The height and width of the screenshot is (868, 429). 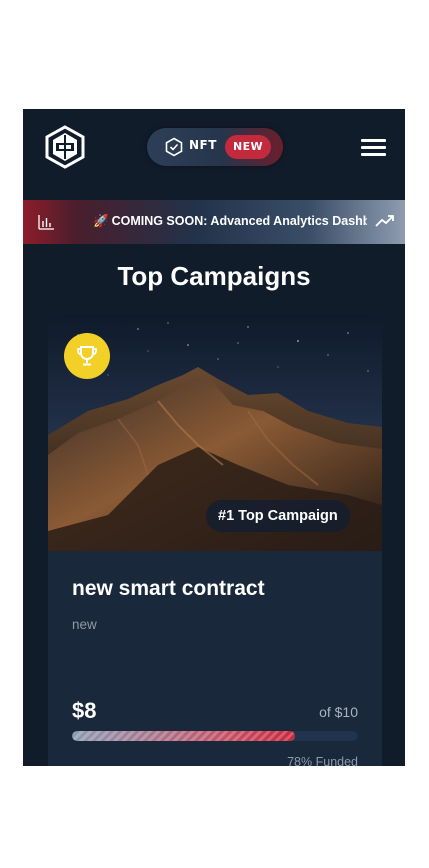 I want to click on hamburger-menu-icon, so click(x=374, y=148).